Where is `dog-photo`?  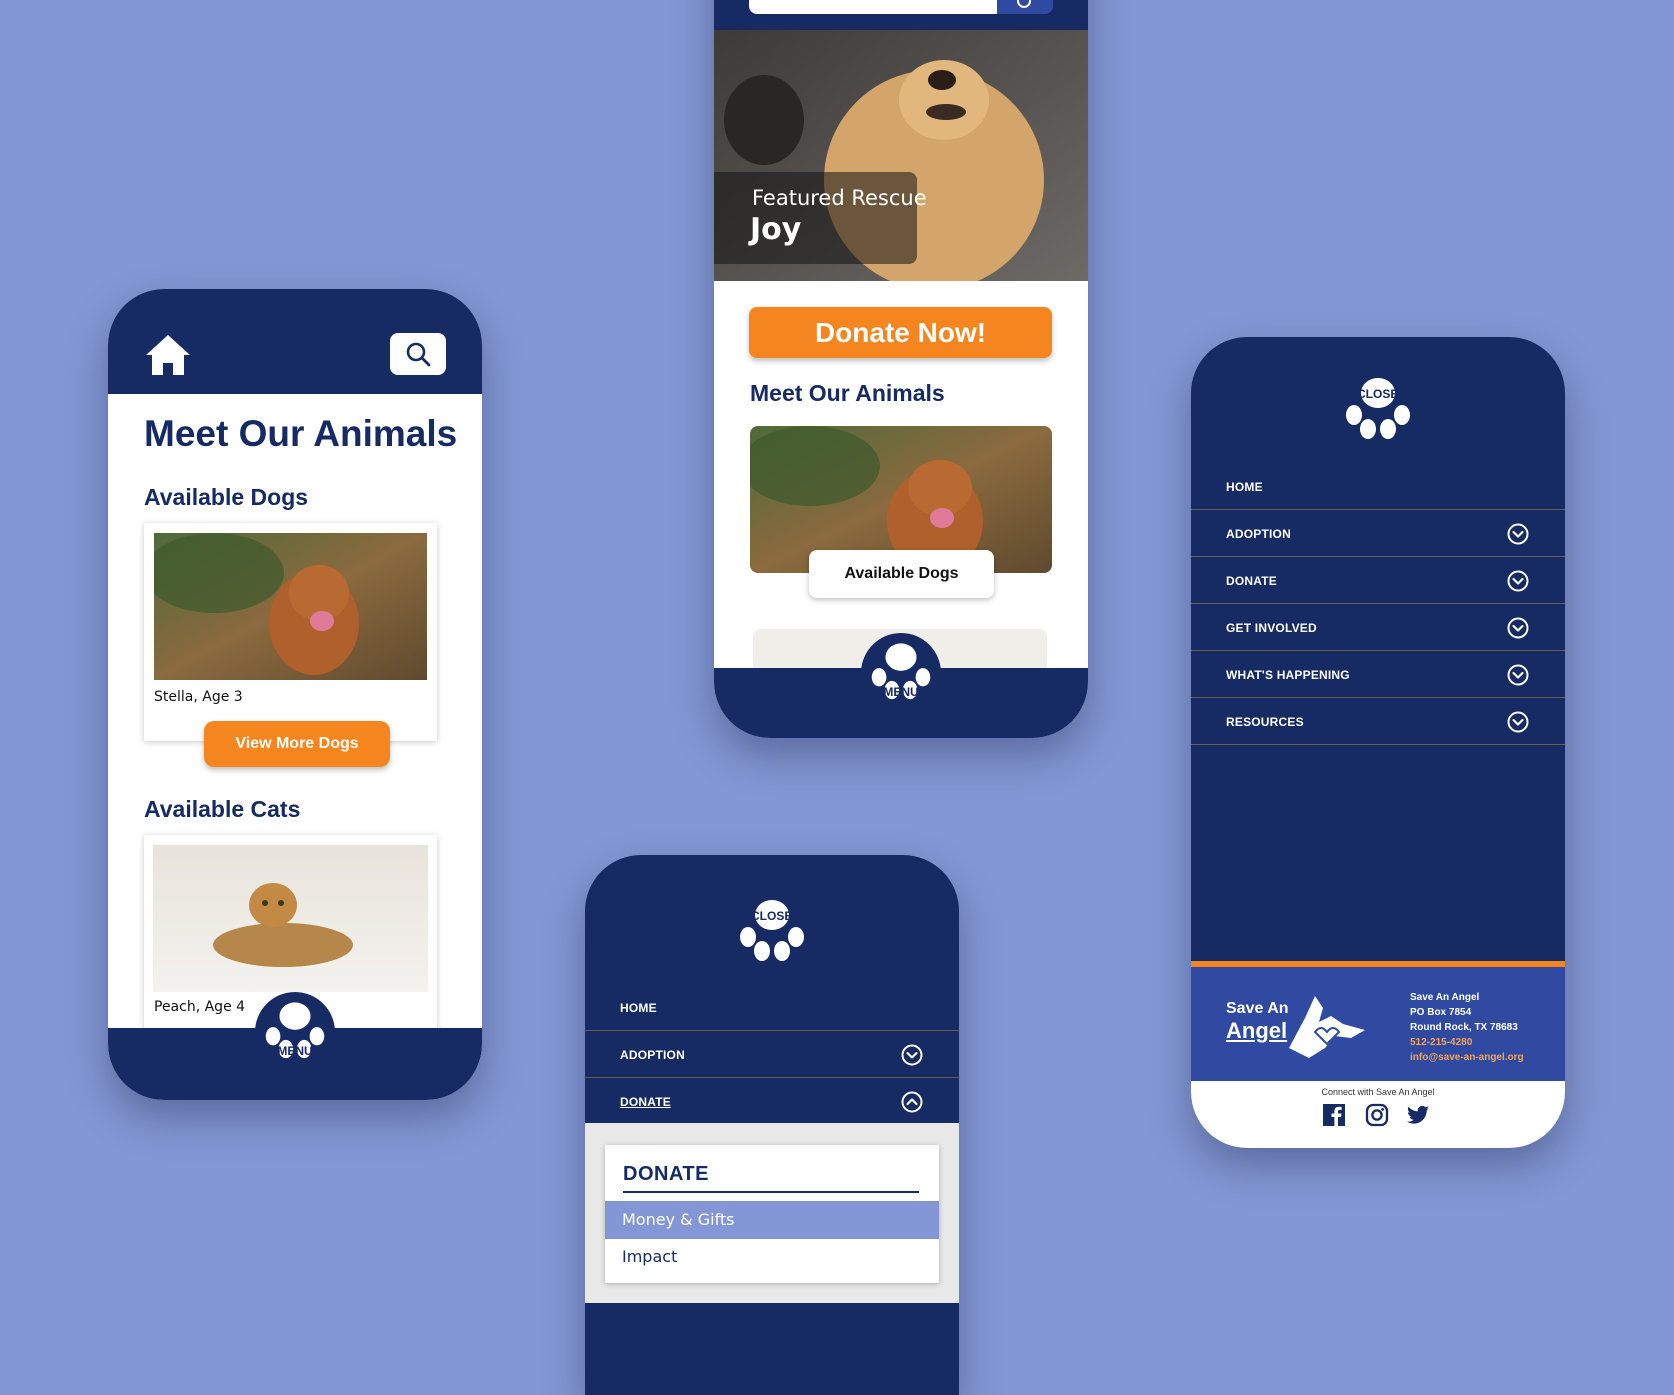 dog-photo is located at coordinates (290, 606).